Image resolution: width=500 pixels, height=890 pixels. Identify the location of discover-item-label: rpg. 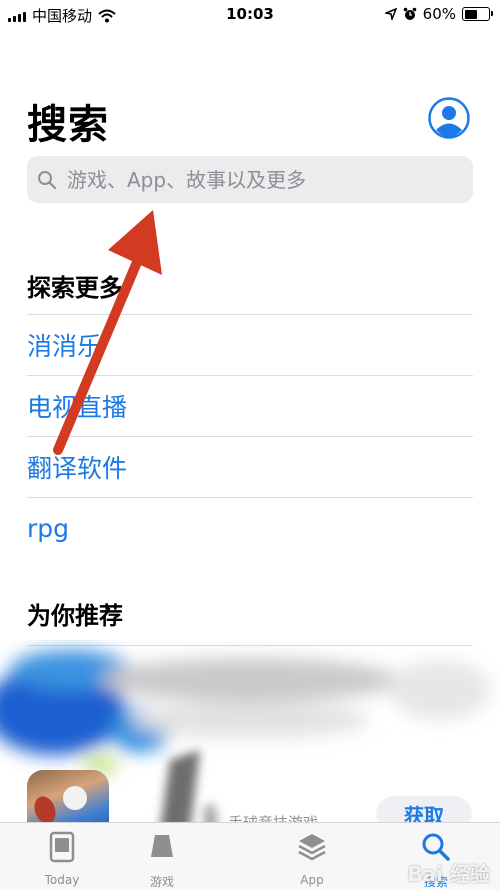
(48, 528).